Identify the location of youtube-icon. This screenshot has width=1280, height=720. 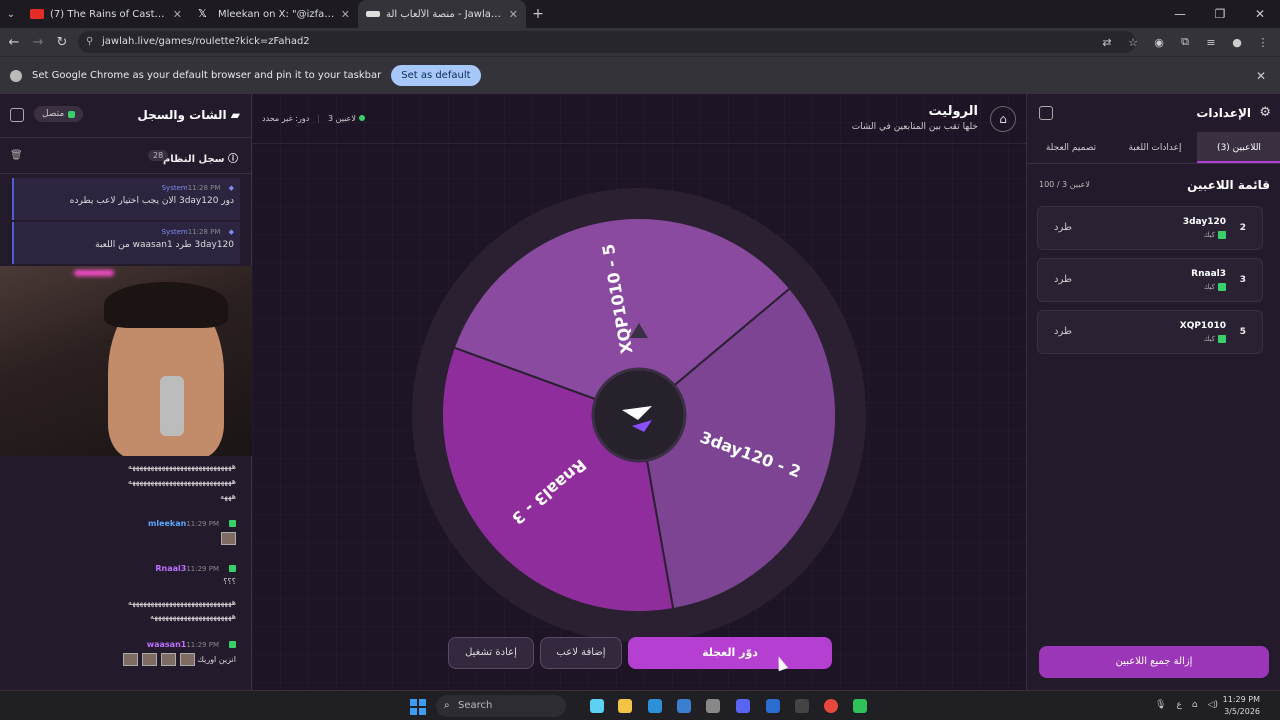
(37, 14).